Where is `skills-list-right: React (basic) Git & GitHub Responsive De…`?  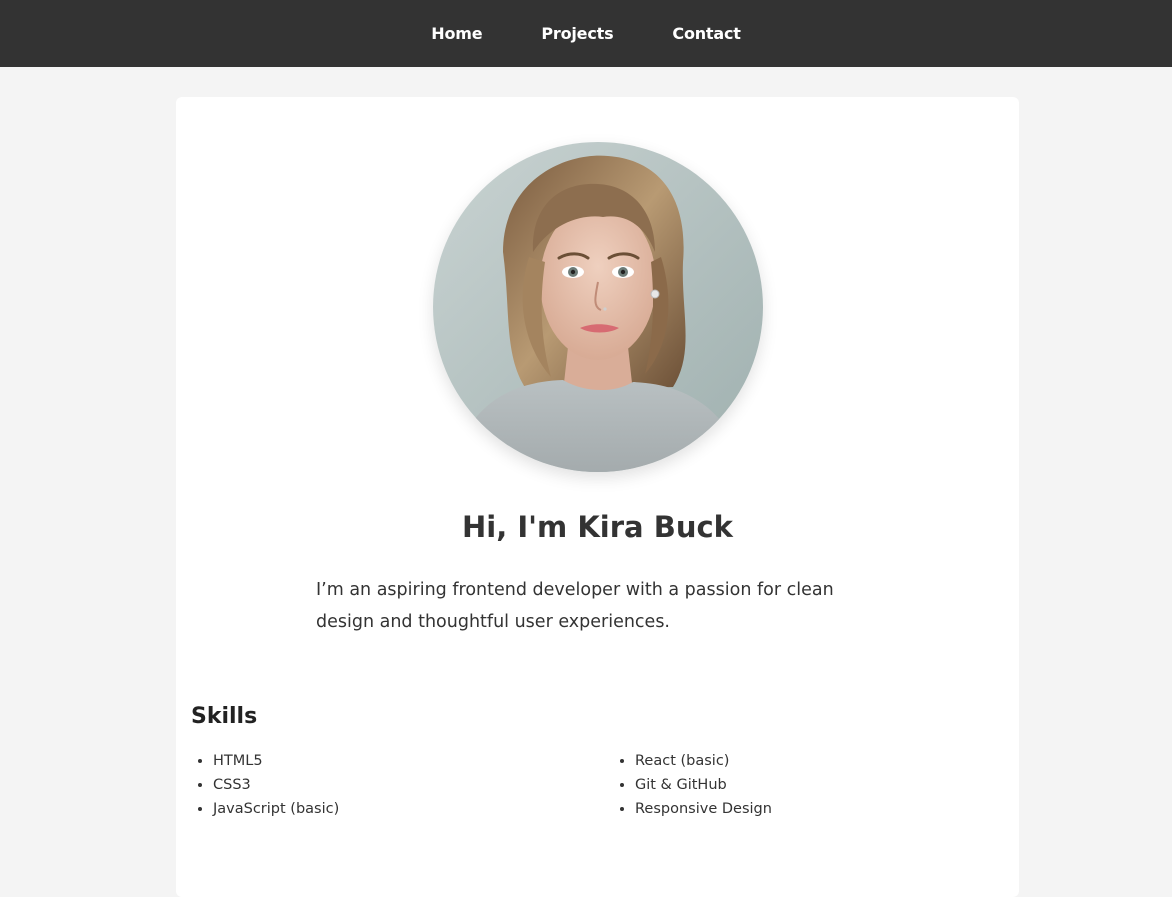 skills-list-right: React (basic) Git & GitHub Responsive De… is located at coordinates (803, 785).